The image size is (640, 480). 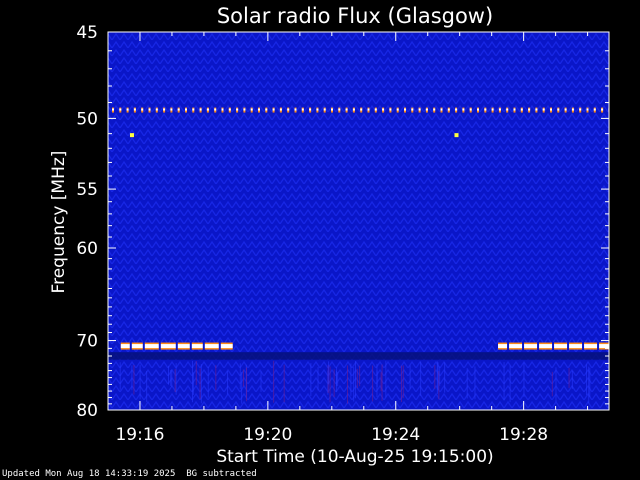 What do you see at coordinates (395, 435) in the screenshot?
I see `x-tick-label: 19:24` at bounding box center [395, 435].